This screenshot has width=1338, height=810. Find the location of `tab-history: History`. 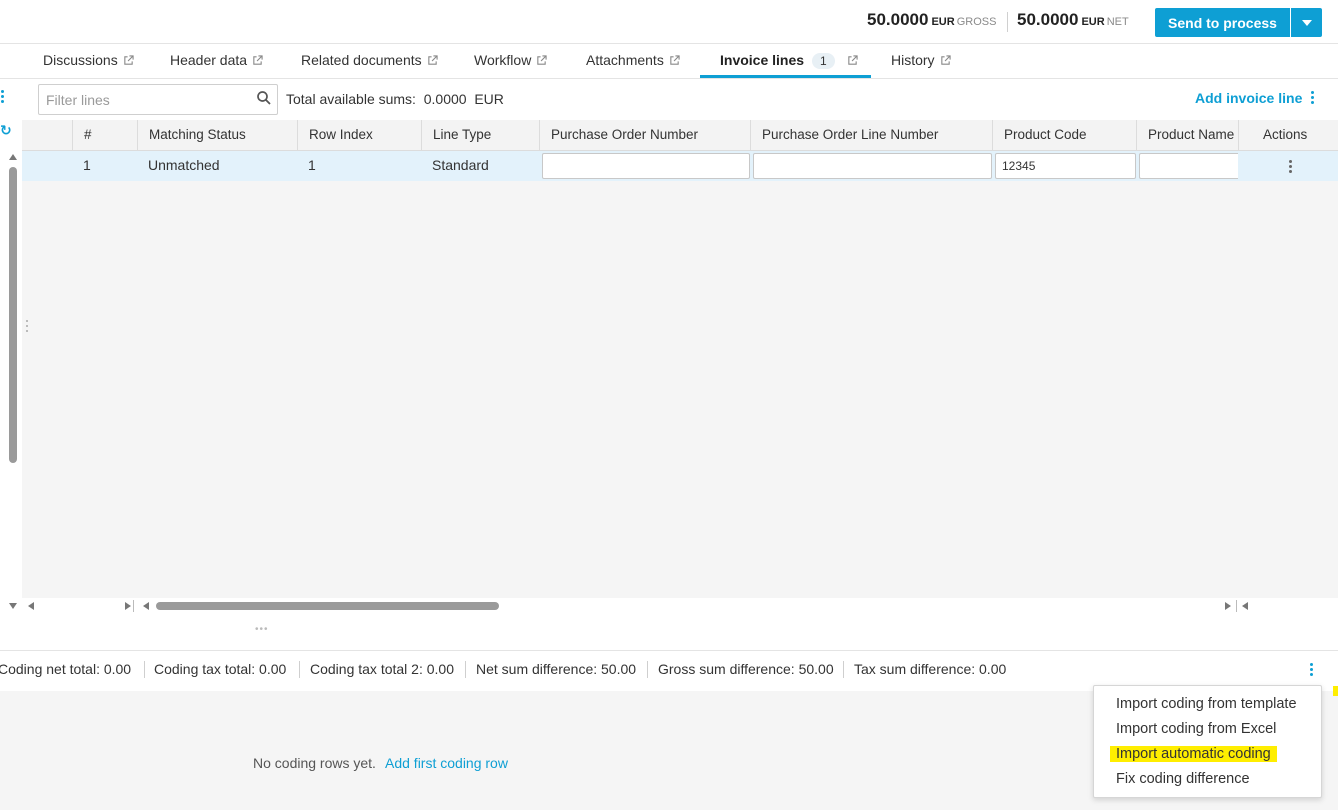

tab-history: History is located at coordinates (921, 61).